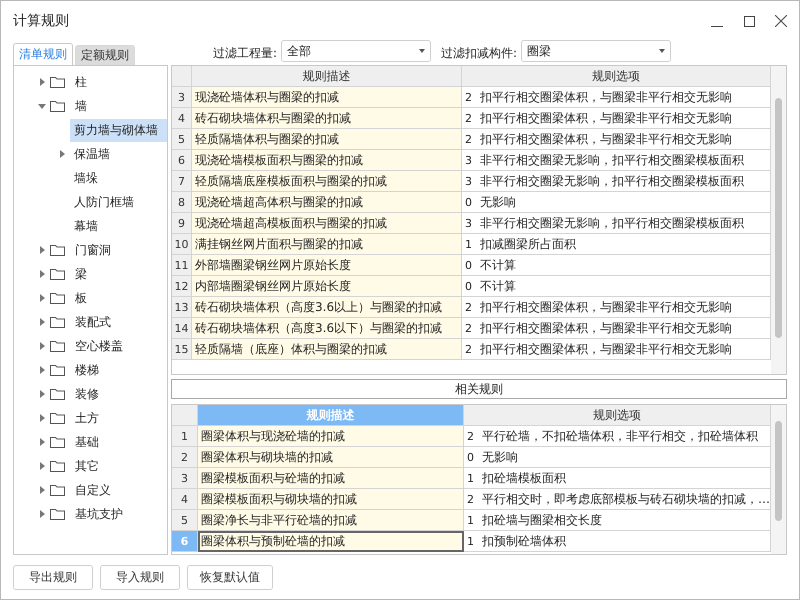 The width and height of the screenshot is (800, 600). I want to click on tree-item: 梁, so click(81, 274).